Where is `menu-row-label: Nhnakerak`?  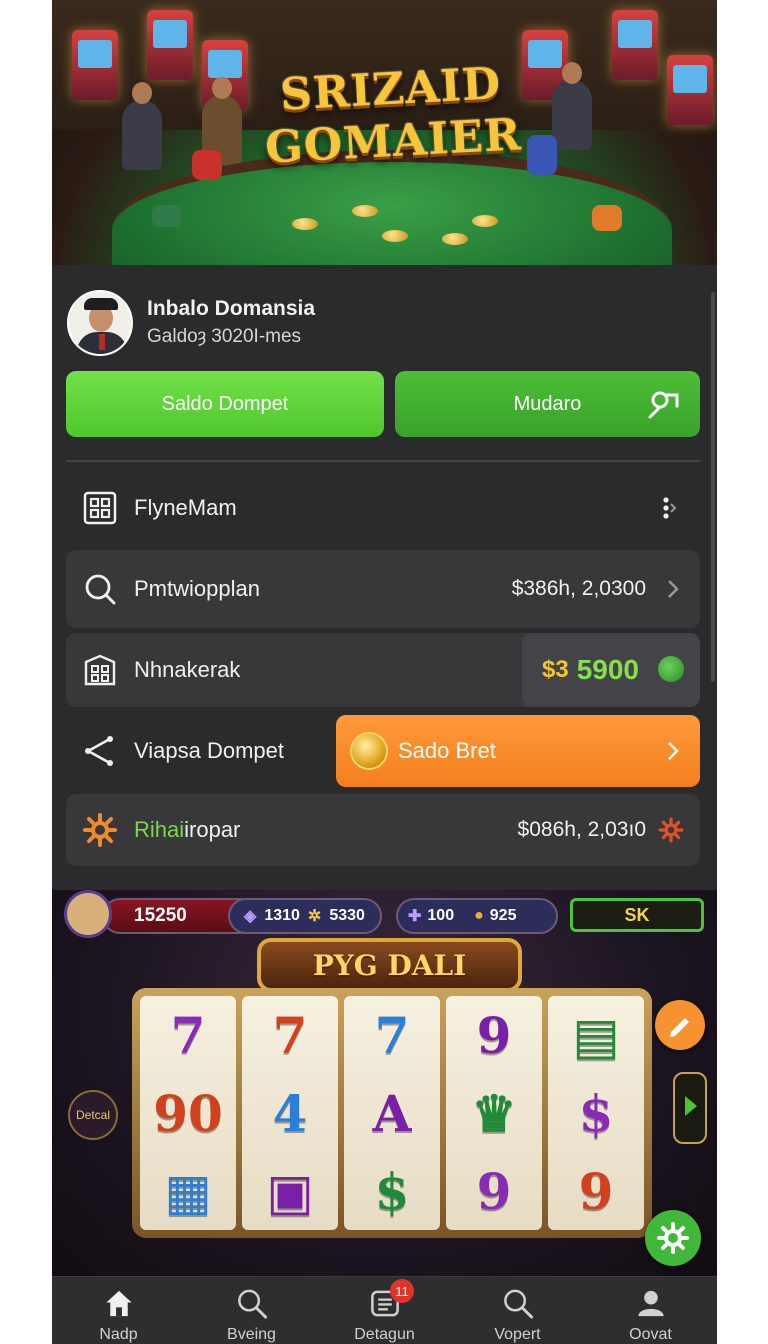
menu-row-label: Nhnakerak is located at coordinates (187, 669).